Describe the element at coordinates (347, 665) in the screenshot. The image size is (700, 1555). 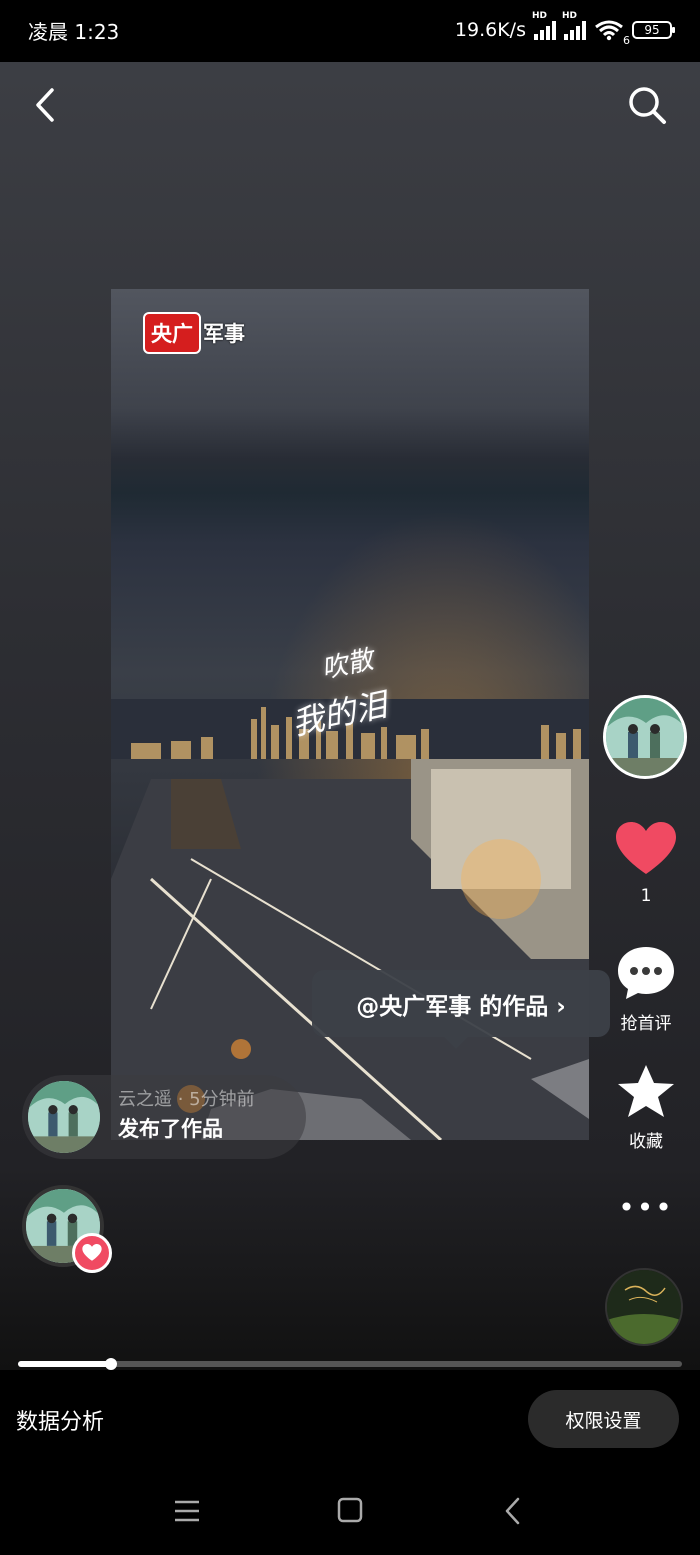
I see `lyric-line-1: 吹散` at that location.